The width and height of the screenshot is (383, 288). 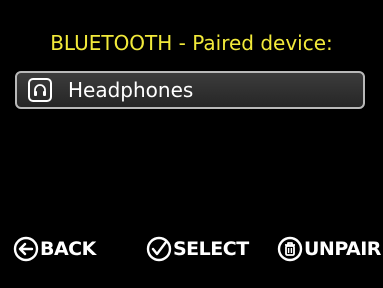 I want to click on back-button: BACK, so click(x=54, y=249).